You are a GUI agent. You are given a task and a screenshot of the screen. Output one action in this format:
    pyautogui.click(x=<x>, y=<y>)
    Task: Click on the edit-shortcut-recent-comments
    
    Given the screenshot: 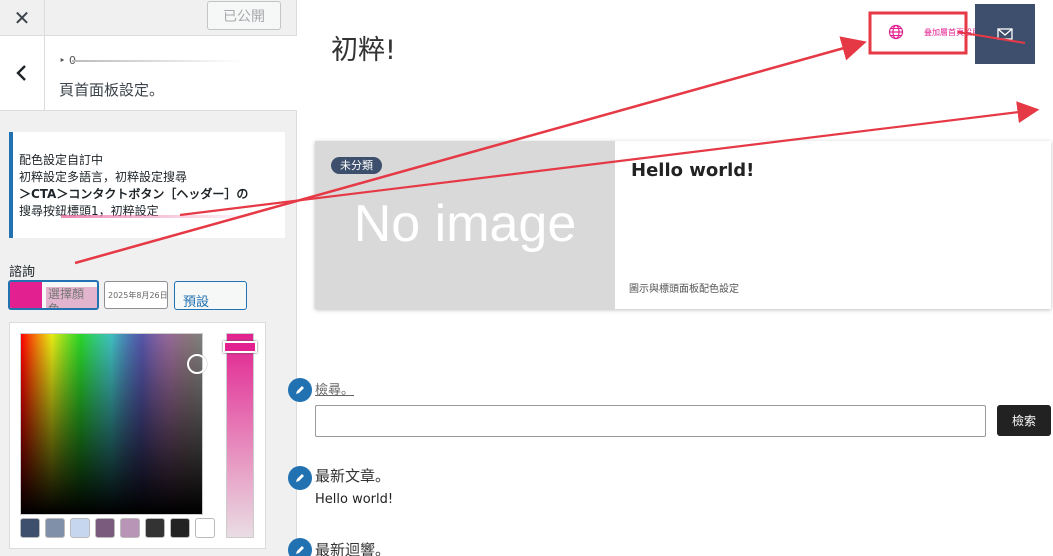 What is the action you would take?
    pyautogui.click(x=300, y=547)
    